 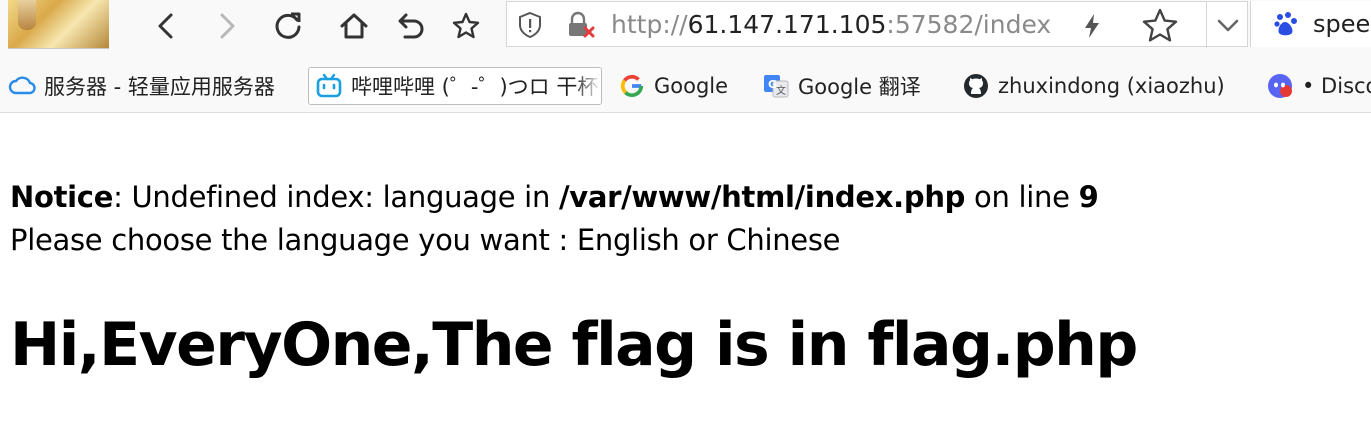 I want to click on undo-button, so click(x=411, y=26).